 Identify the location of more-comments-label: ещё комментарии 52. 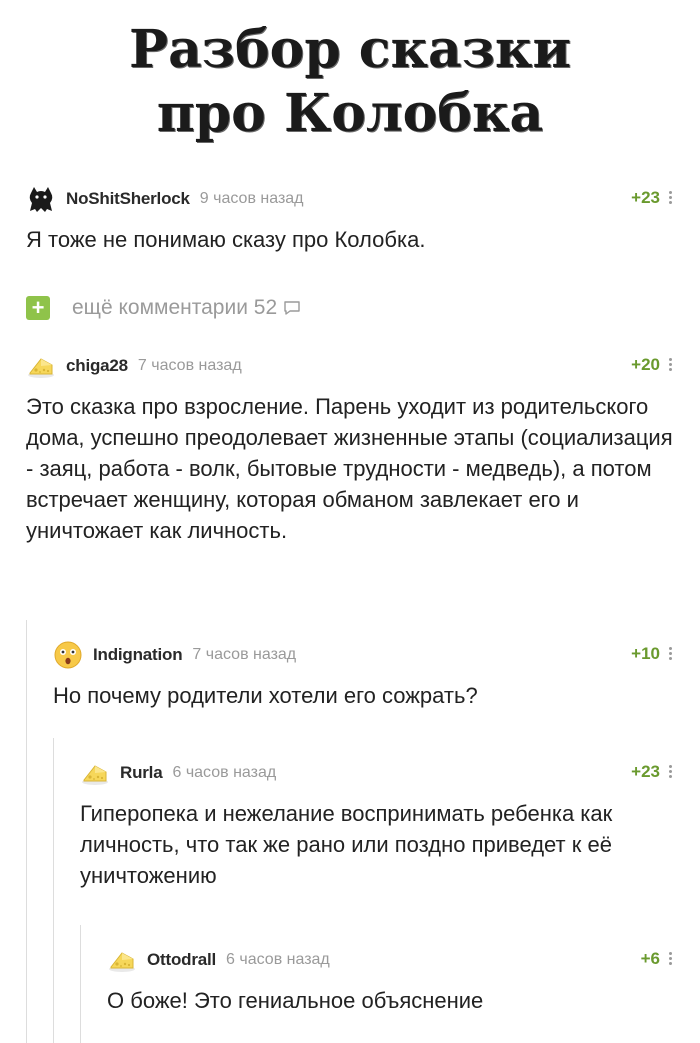
(175, 307).